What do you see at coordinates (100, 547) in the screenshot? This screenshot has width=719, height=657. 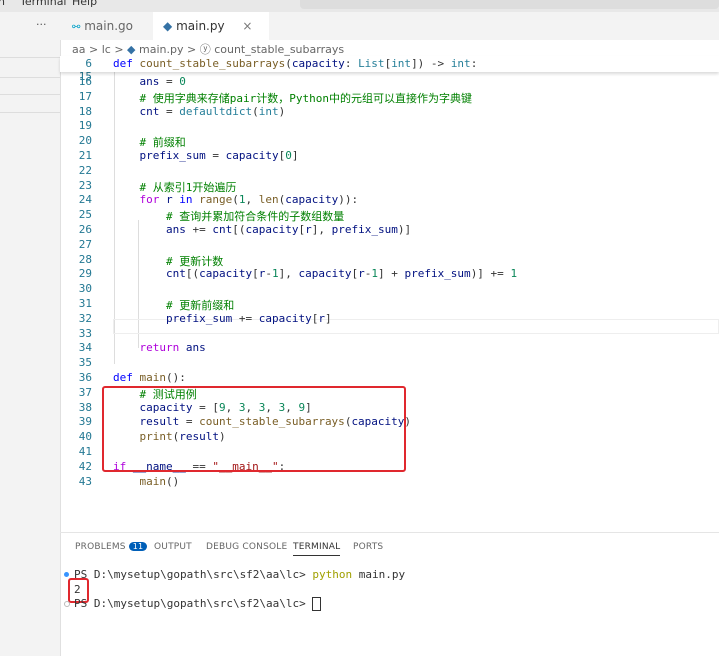 I see `tab-label: PROBLEMS` at bounding box center [100, 547].